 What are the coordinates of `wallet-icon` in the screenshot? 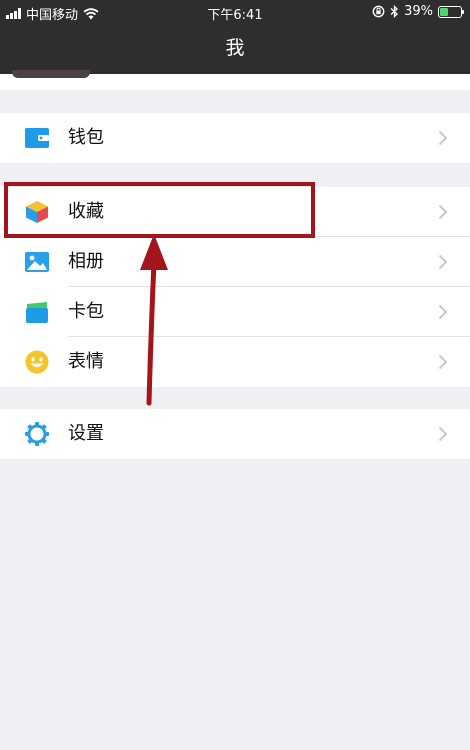 It's located at (37, 138).